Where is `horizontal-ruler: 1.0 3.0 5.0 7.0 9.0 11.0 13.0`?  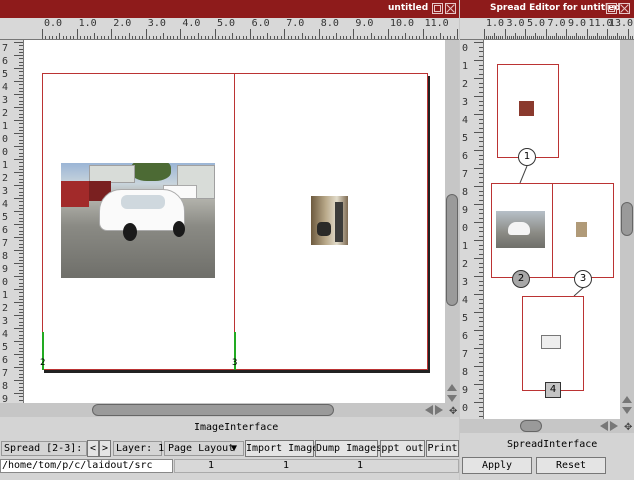 horizontal-ruler: 1.0 3.0 5.0 7.0 9.0 11.0 13.0 is located at coordinates (547, 29).